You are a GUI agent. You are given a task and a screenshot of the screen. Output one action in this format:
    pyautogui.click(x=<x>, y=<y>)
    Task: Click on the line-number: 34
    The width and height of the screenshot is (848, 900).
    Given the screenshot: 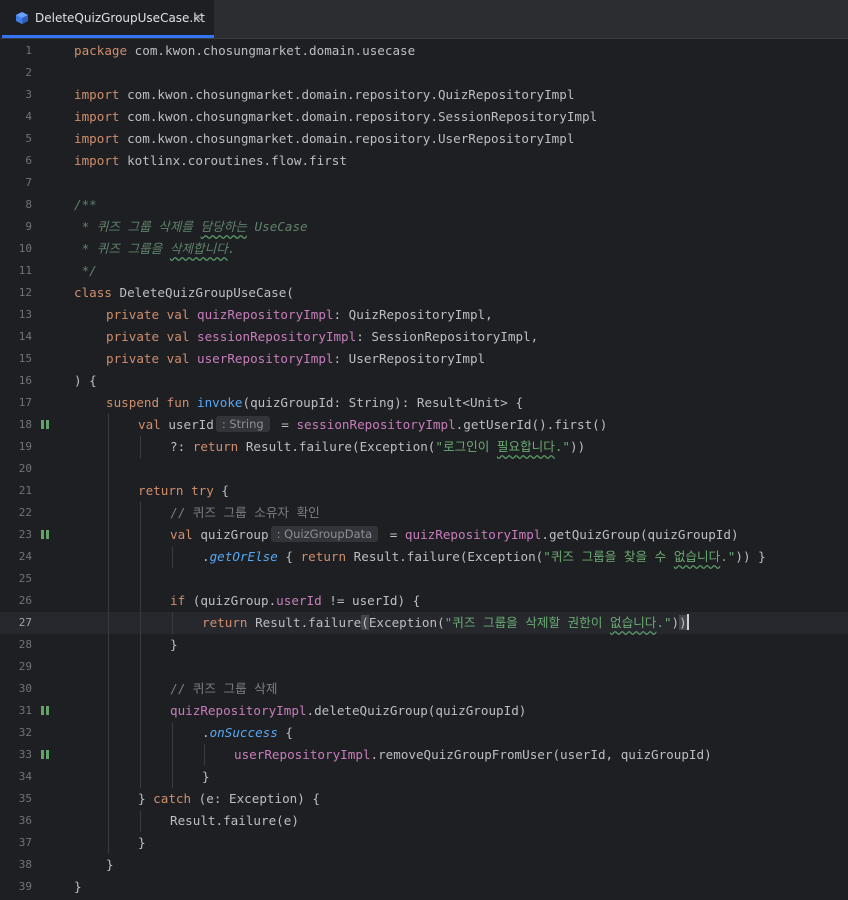 What is the action you would take?
    pyautogui.click(x=16, y=776)
    